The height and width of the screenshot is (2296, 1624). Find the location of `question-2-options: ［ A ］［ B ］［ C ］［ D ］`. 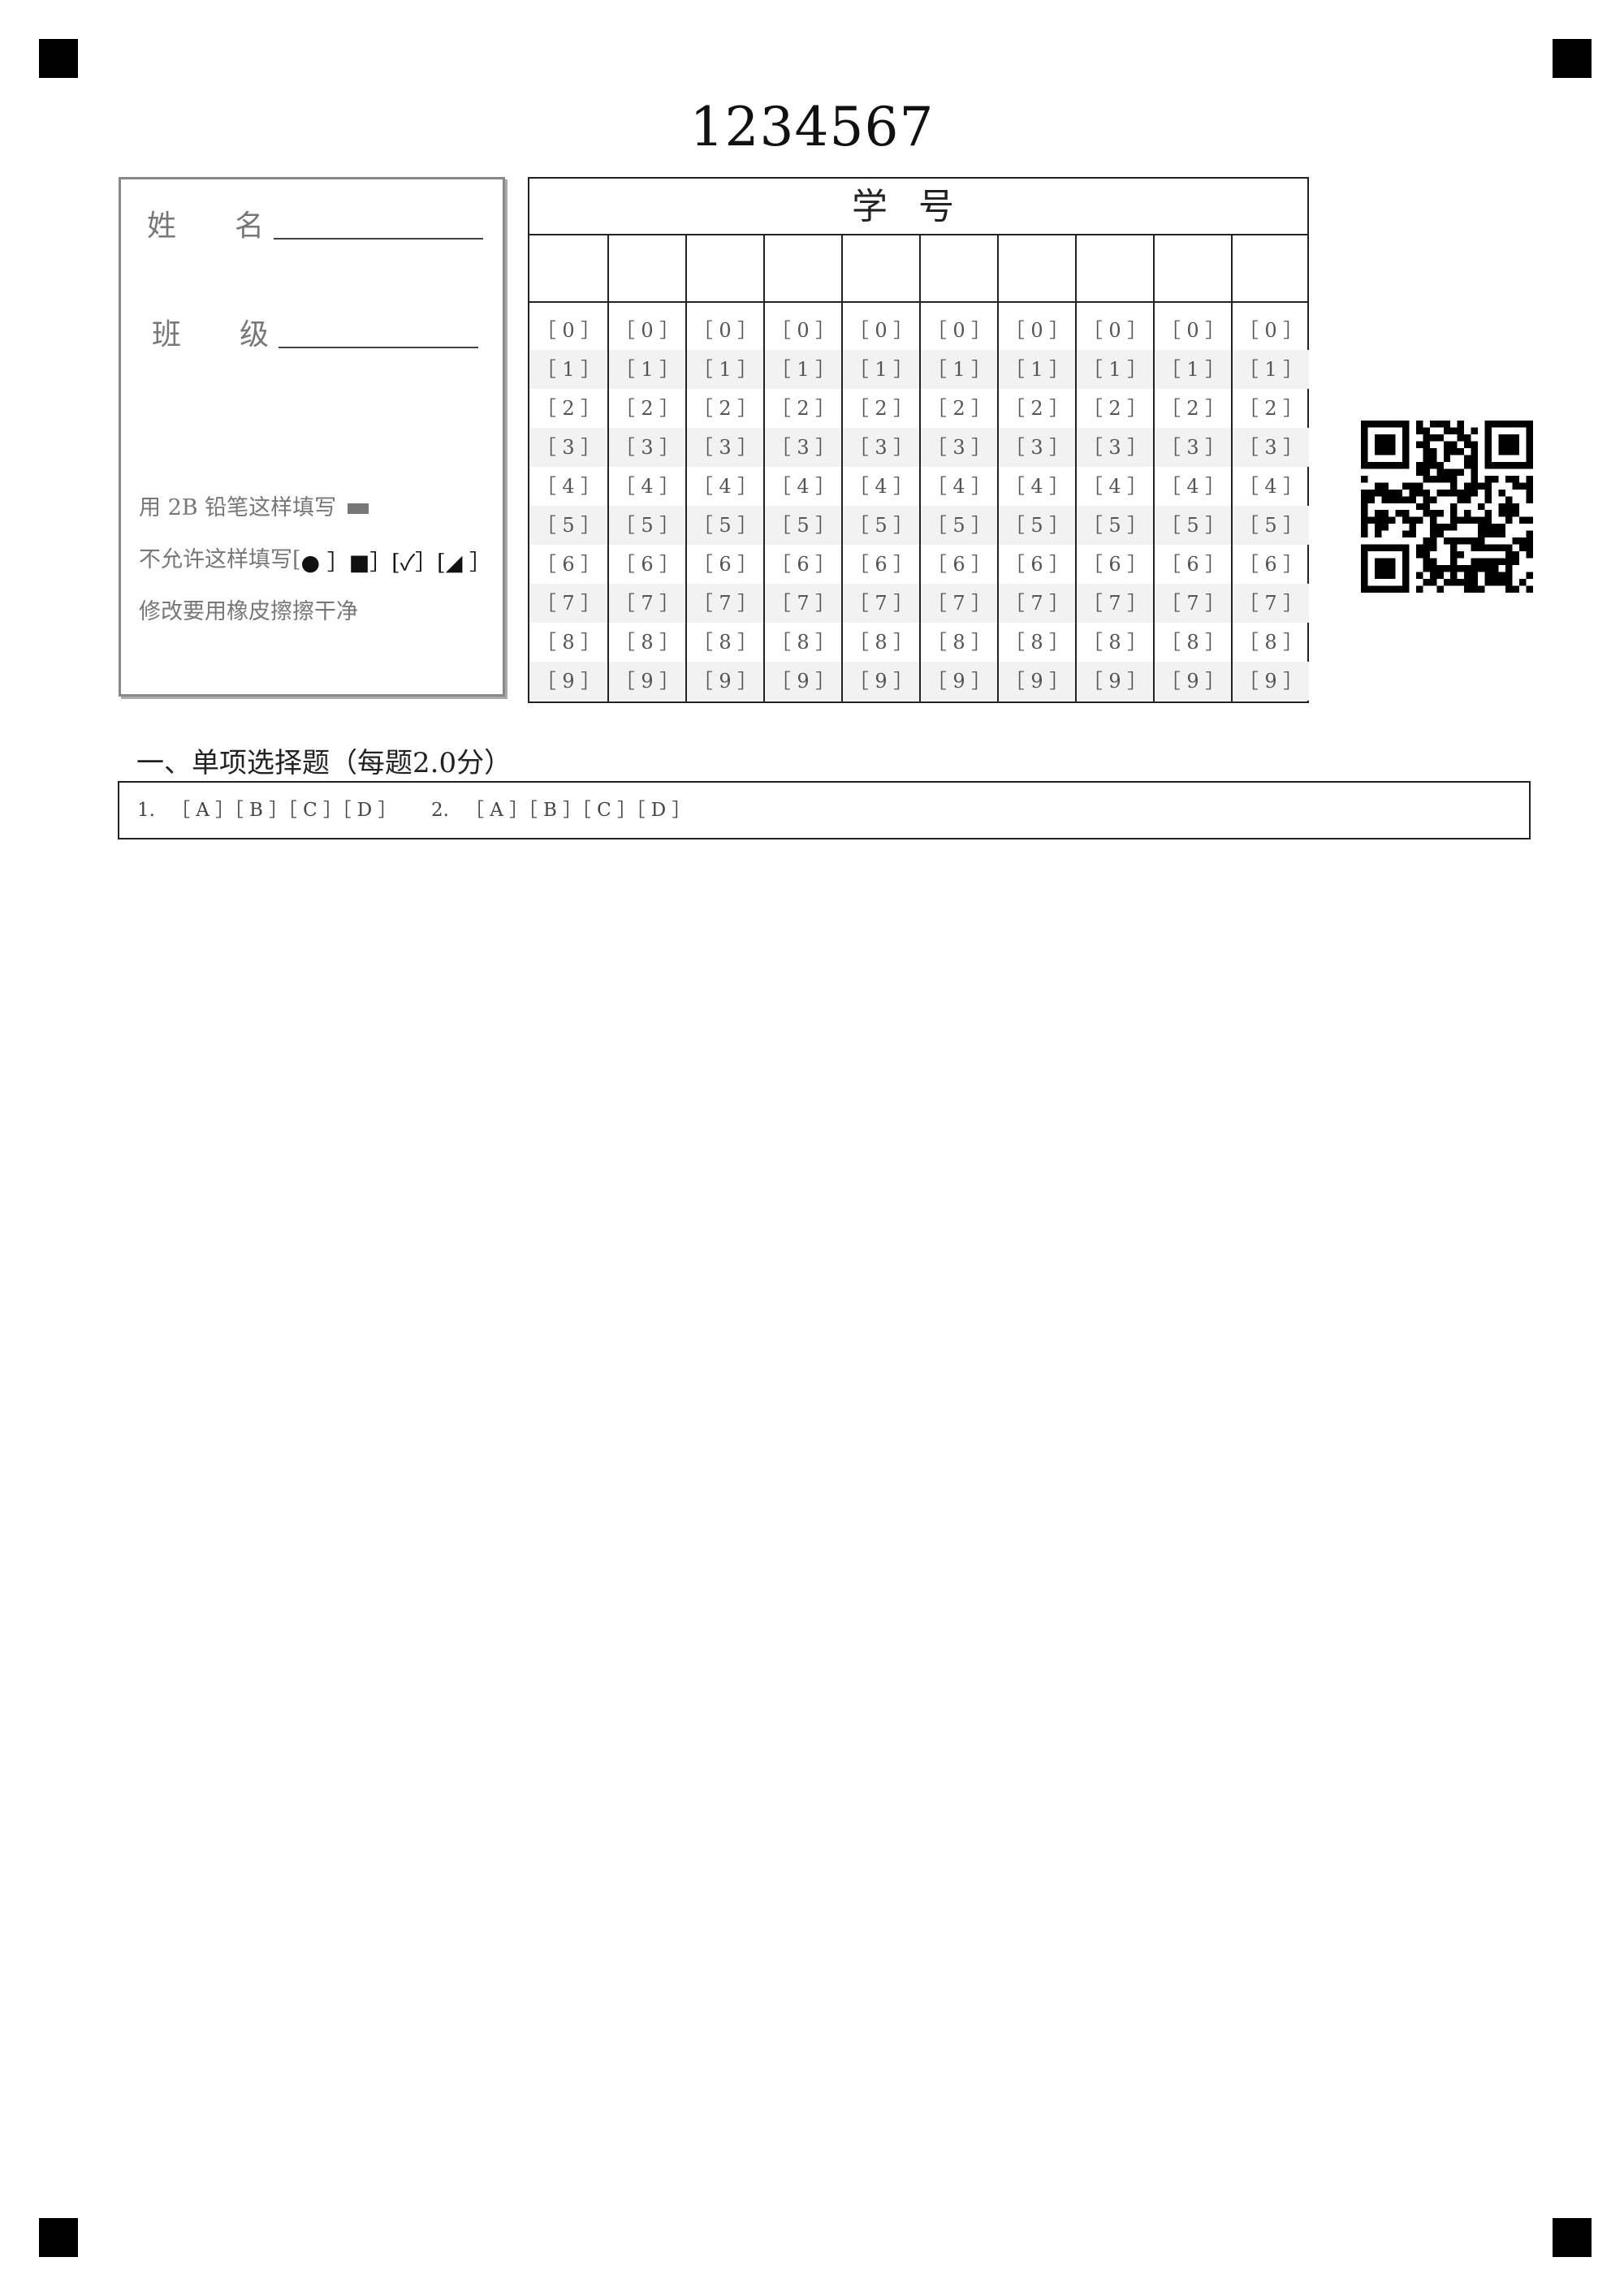

question-2-options: ［ A ］［ B ］［ C ］［ D ］ is located at coordinates (578, 810).